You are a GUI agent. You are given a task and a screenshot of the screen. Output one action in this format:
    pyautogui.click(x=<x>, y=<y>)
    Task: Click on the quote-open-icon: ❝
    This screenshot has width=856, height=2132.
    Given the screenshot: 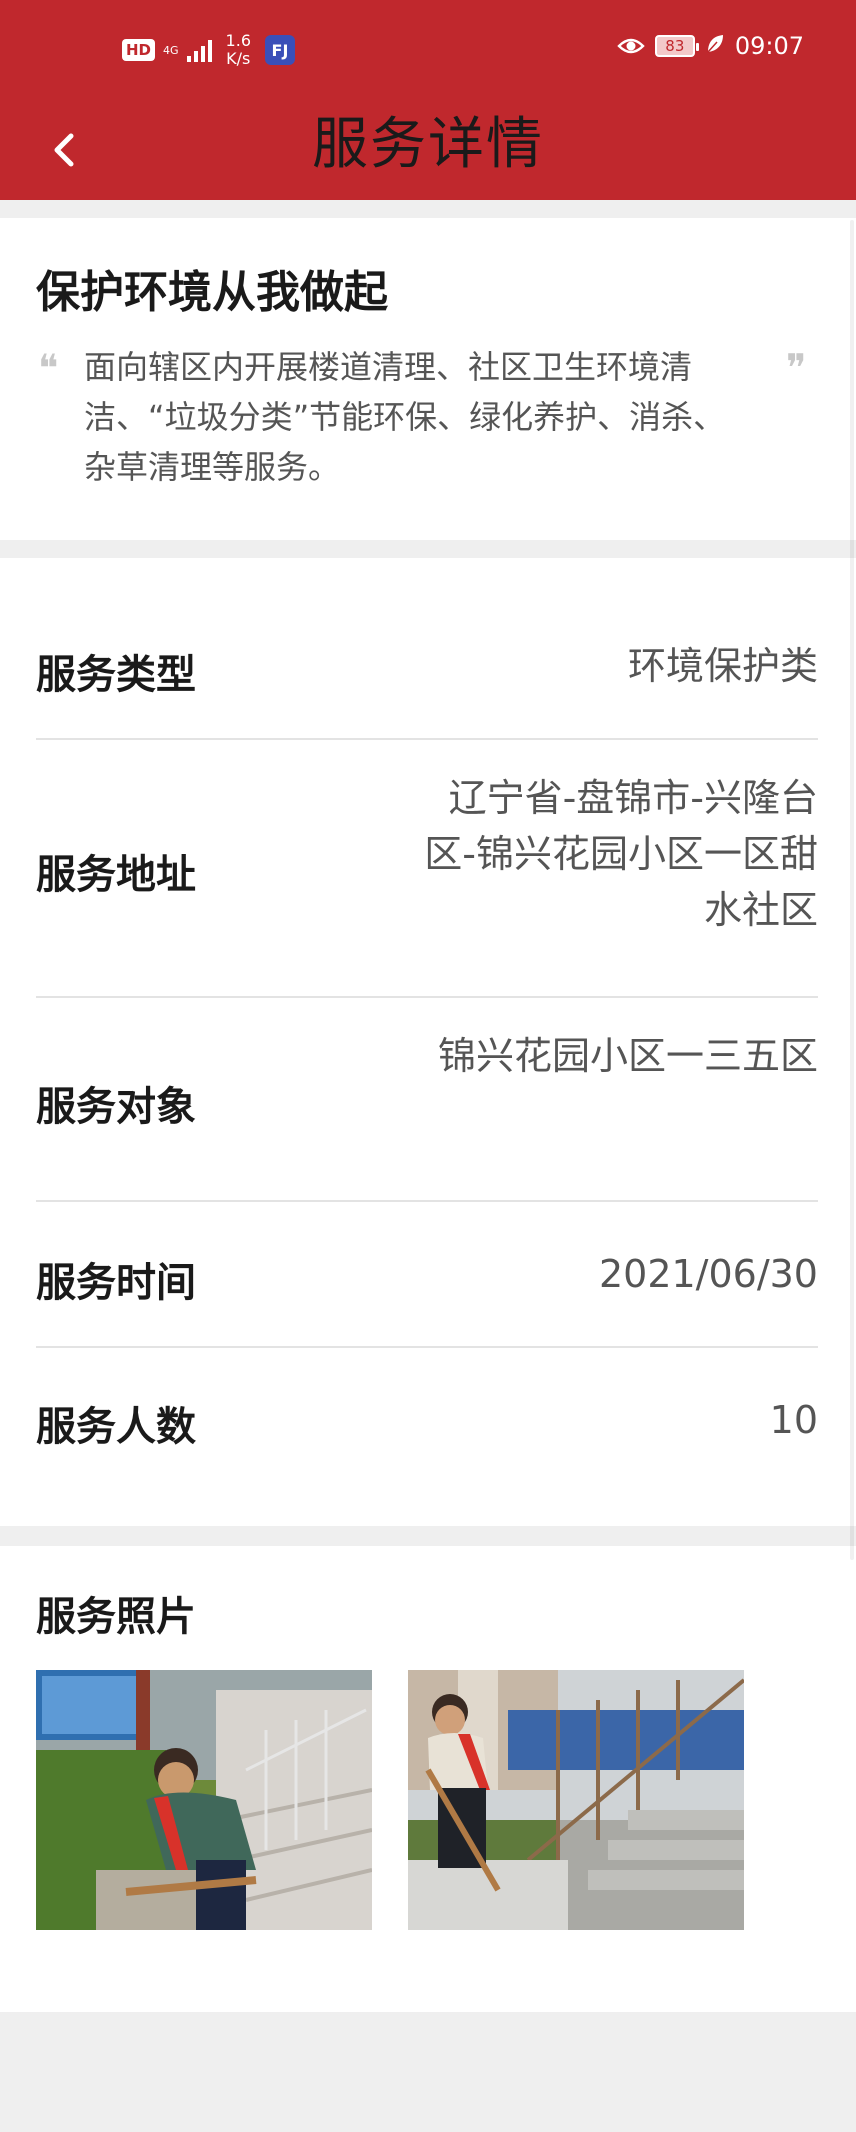 What is the action you would take?
    pyautogui.click(x=48, y=368)
    